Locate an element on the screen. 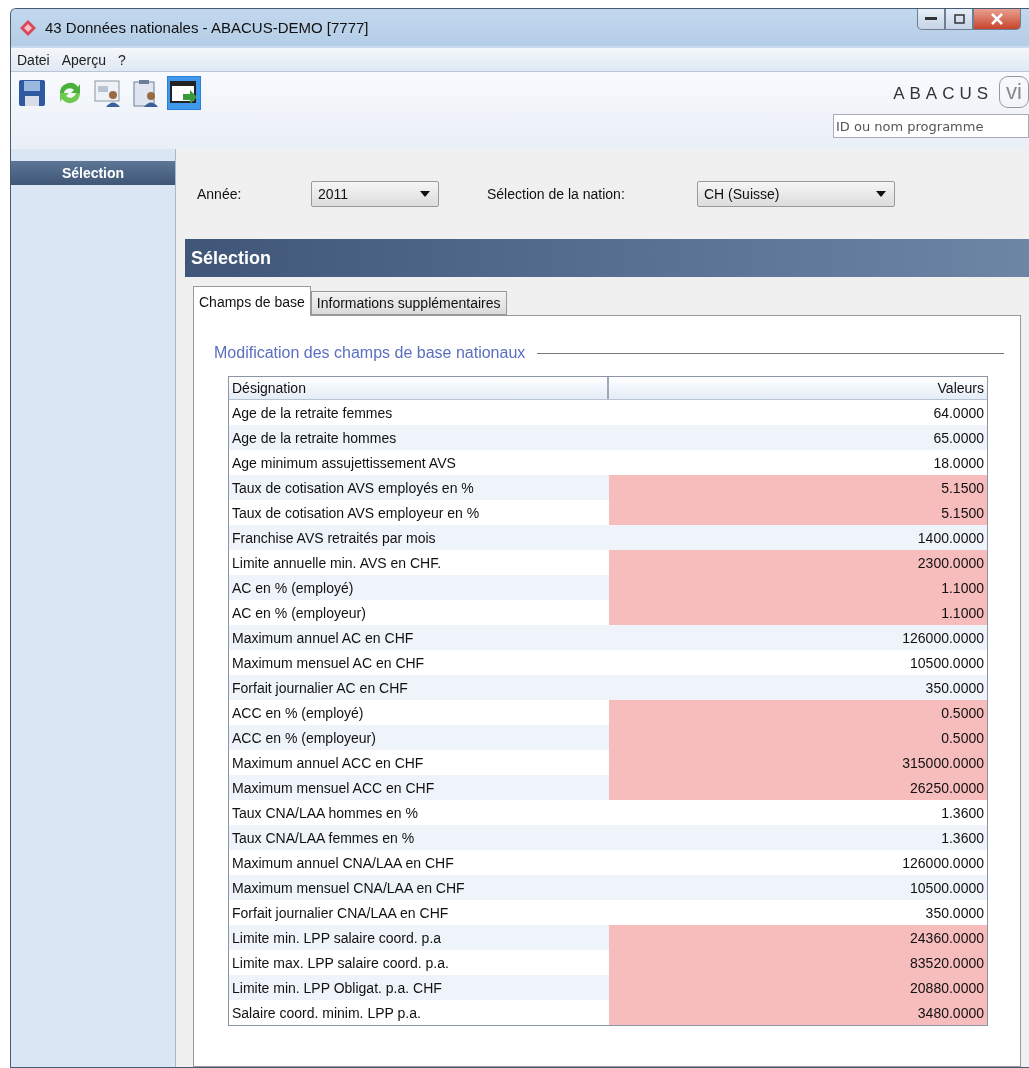  table-cell-text: Limite annuelle min. AVS en CHF. is located at coordinates (337, 563).